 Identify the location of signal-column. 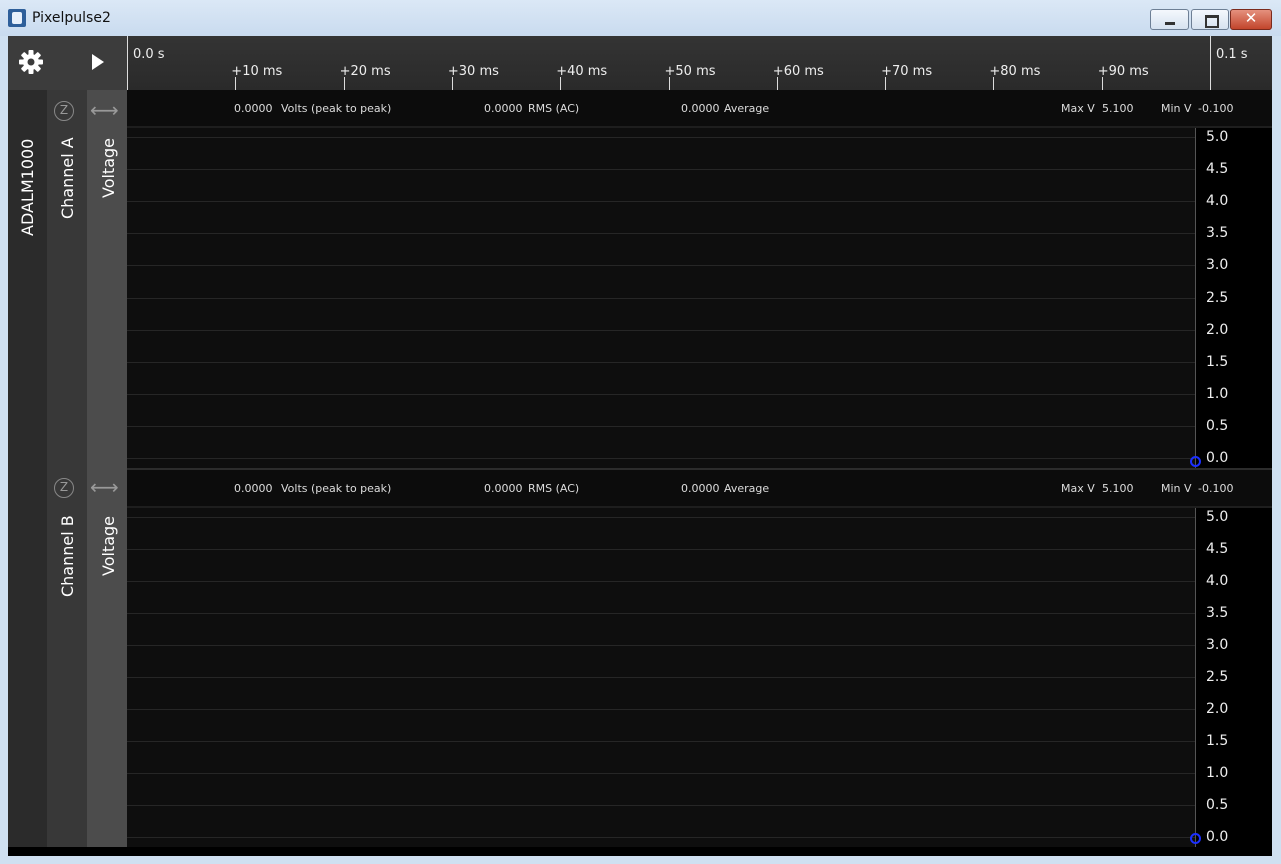
(107, 468).